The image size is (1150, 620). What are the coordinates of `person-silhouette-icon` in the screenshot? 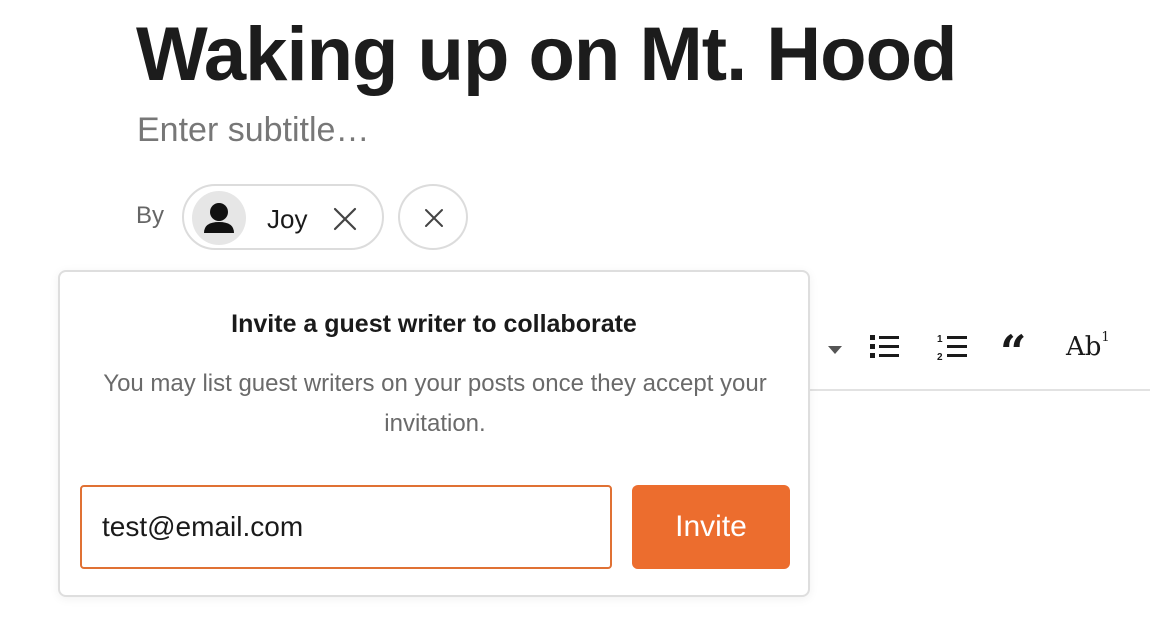 It's located at (219, 218).